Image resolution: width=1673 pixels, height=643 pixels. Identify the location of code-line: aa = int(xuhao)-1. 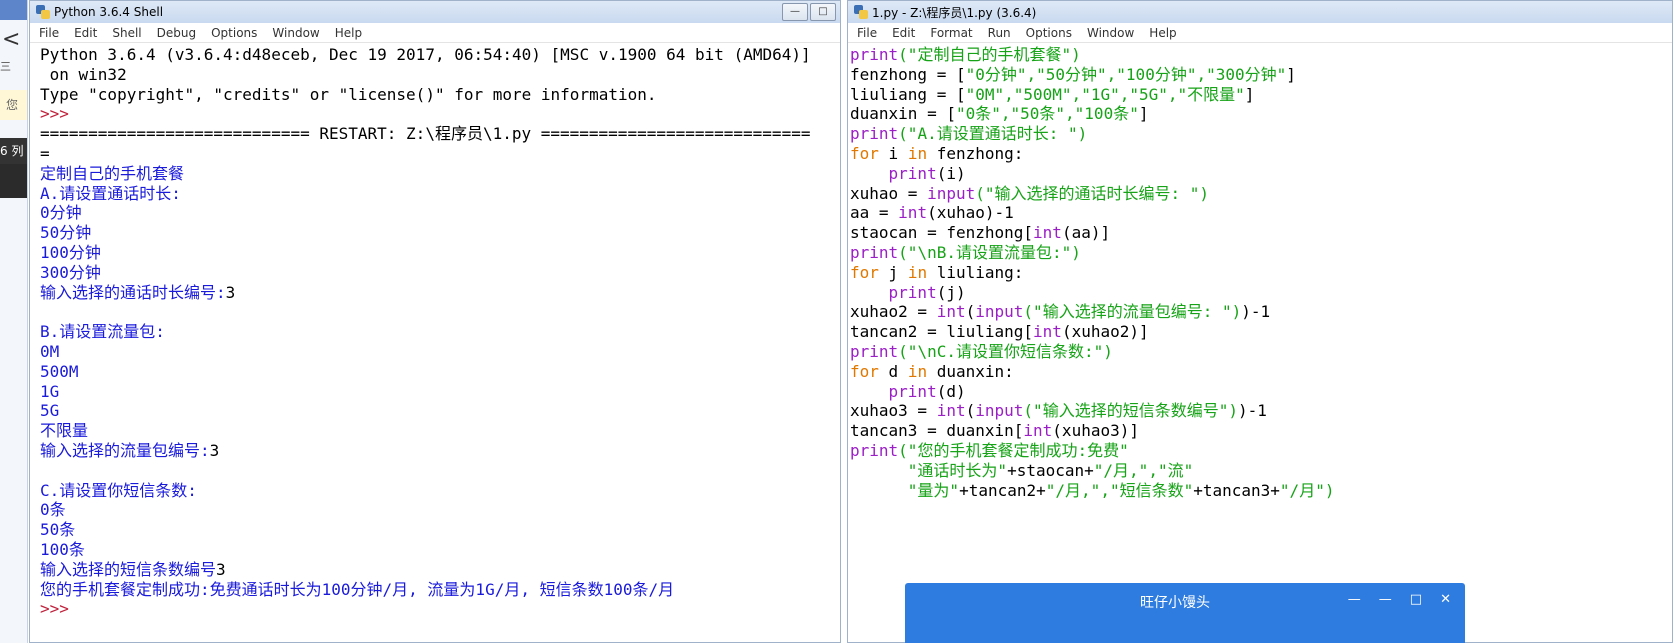
(1261, 213).